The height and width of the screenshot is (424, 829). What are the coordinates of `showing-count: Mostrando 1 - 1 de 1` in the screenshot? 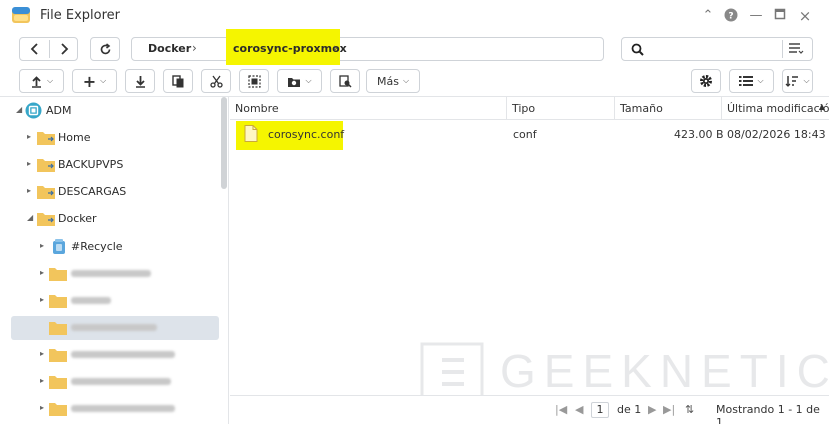 It's located at (768, 413).